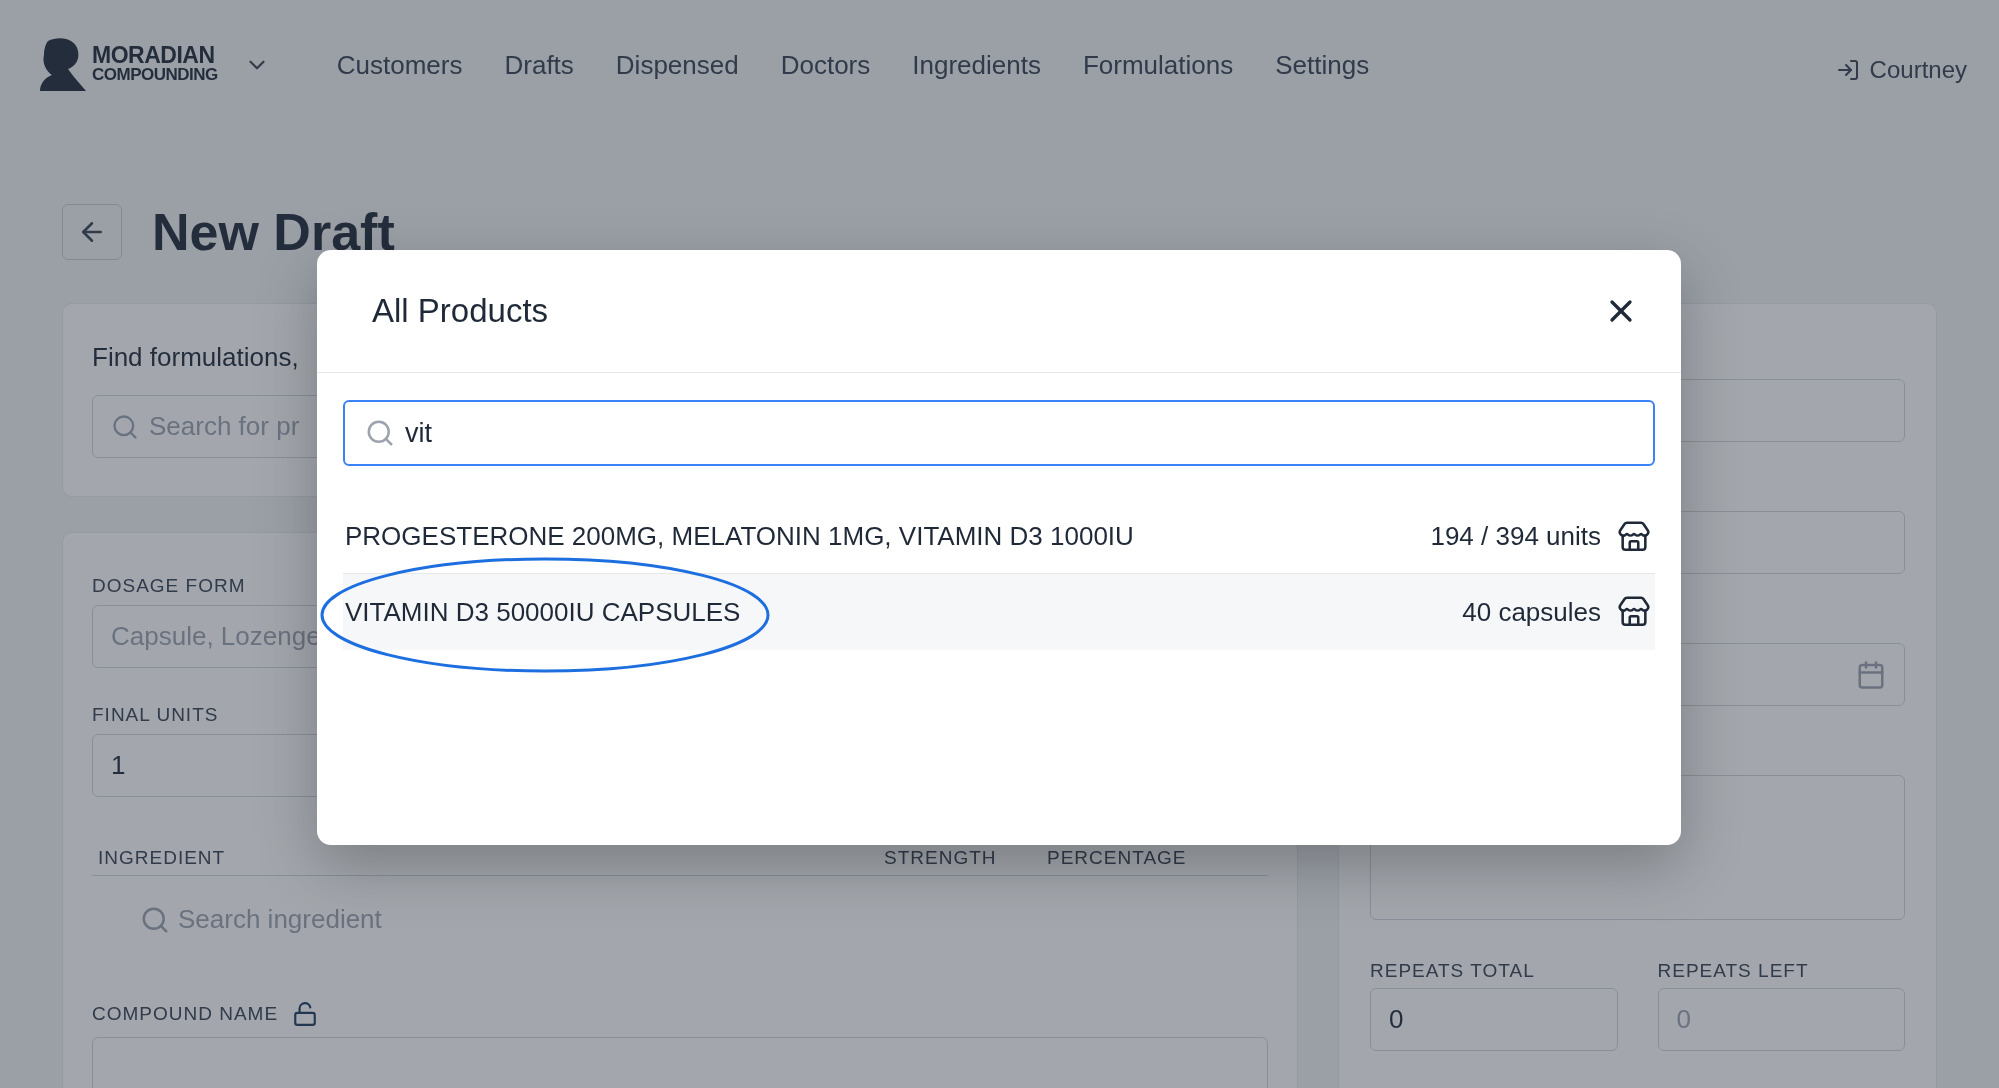 The image size is (1999, 1088). Describe the element at coordinates (739, 536) in the screenshot. I see `product-name: PROGESTERONE 200MG, MELATONIN 1MG, VITAMIN D3 1000IU` at that location.